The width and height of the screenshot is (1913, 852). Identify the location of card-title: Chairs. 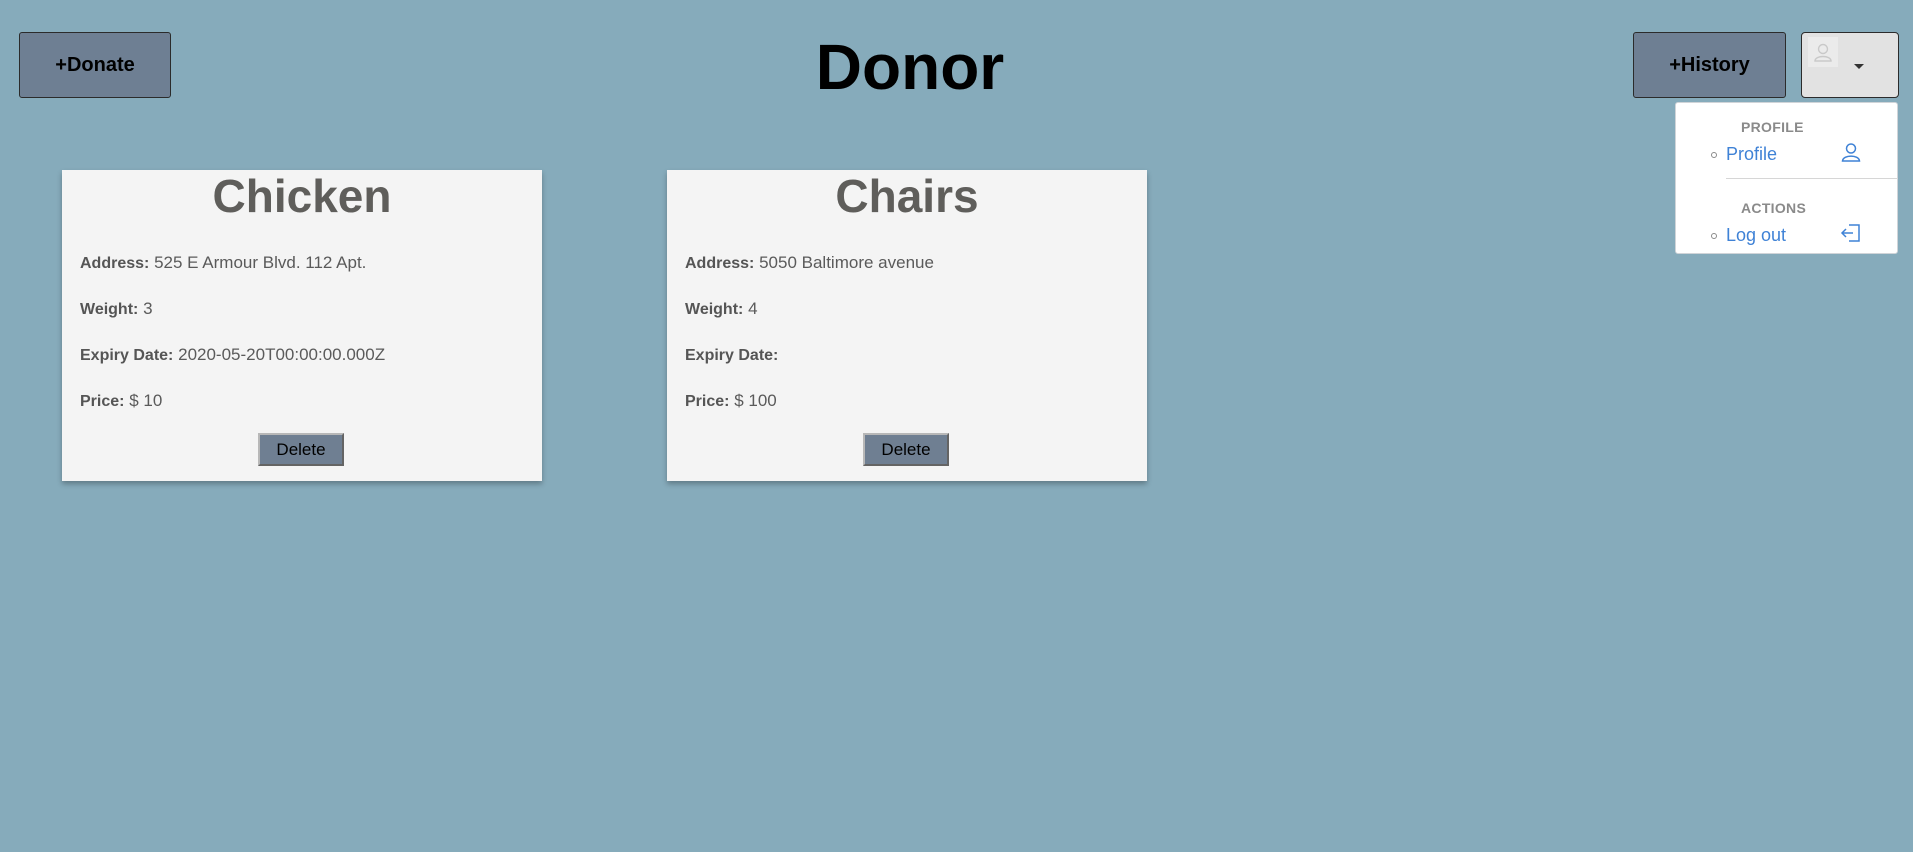
(907, 196).